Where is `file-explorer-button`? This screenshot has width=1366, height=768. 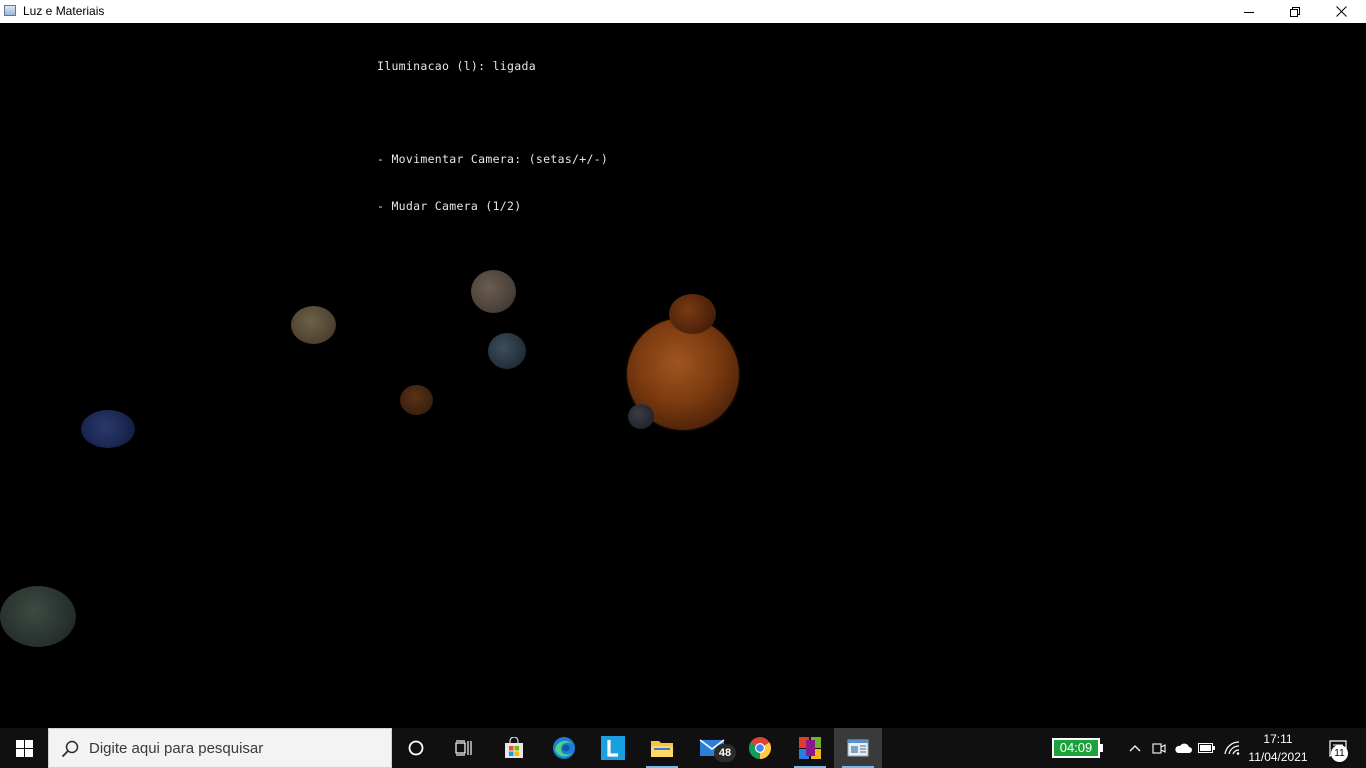
file-explorer-button is located at coordinates (662, 748).